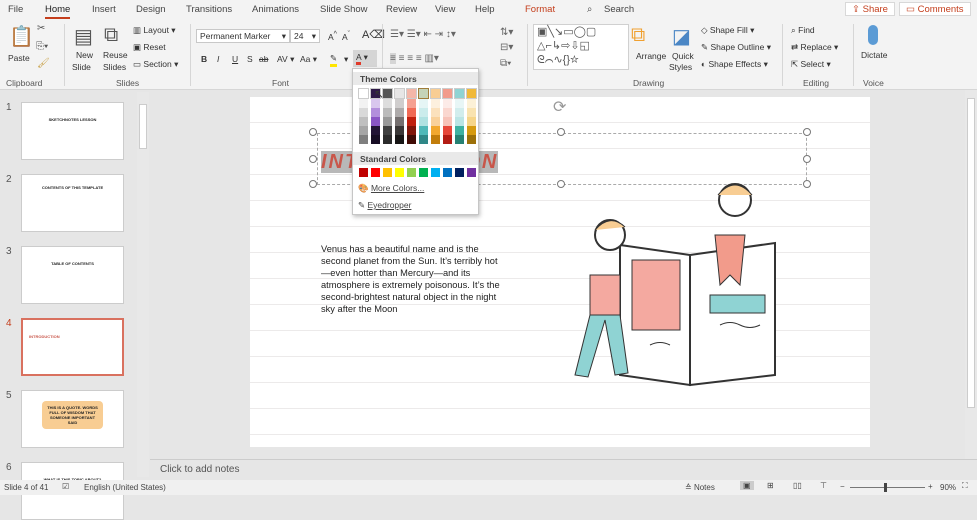 The image size is (977, 520). I want to click on share-button: ⇪ Share, so click(870, 9).